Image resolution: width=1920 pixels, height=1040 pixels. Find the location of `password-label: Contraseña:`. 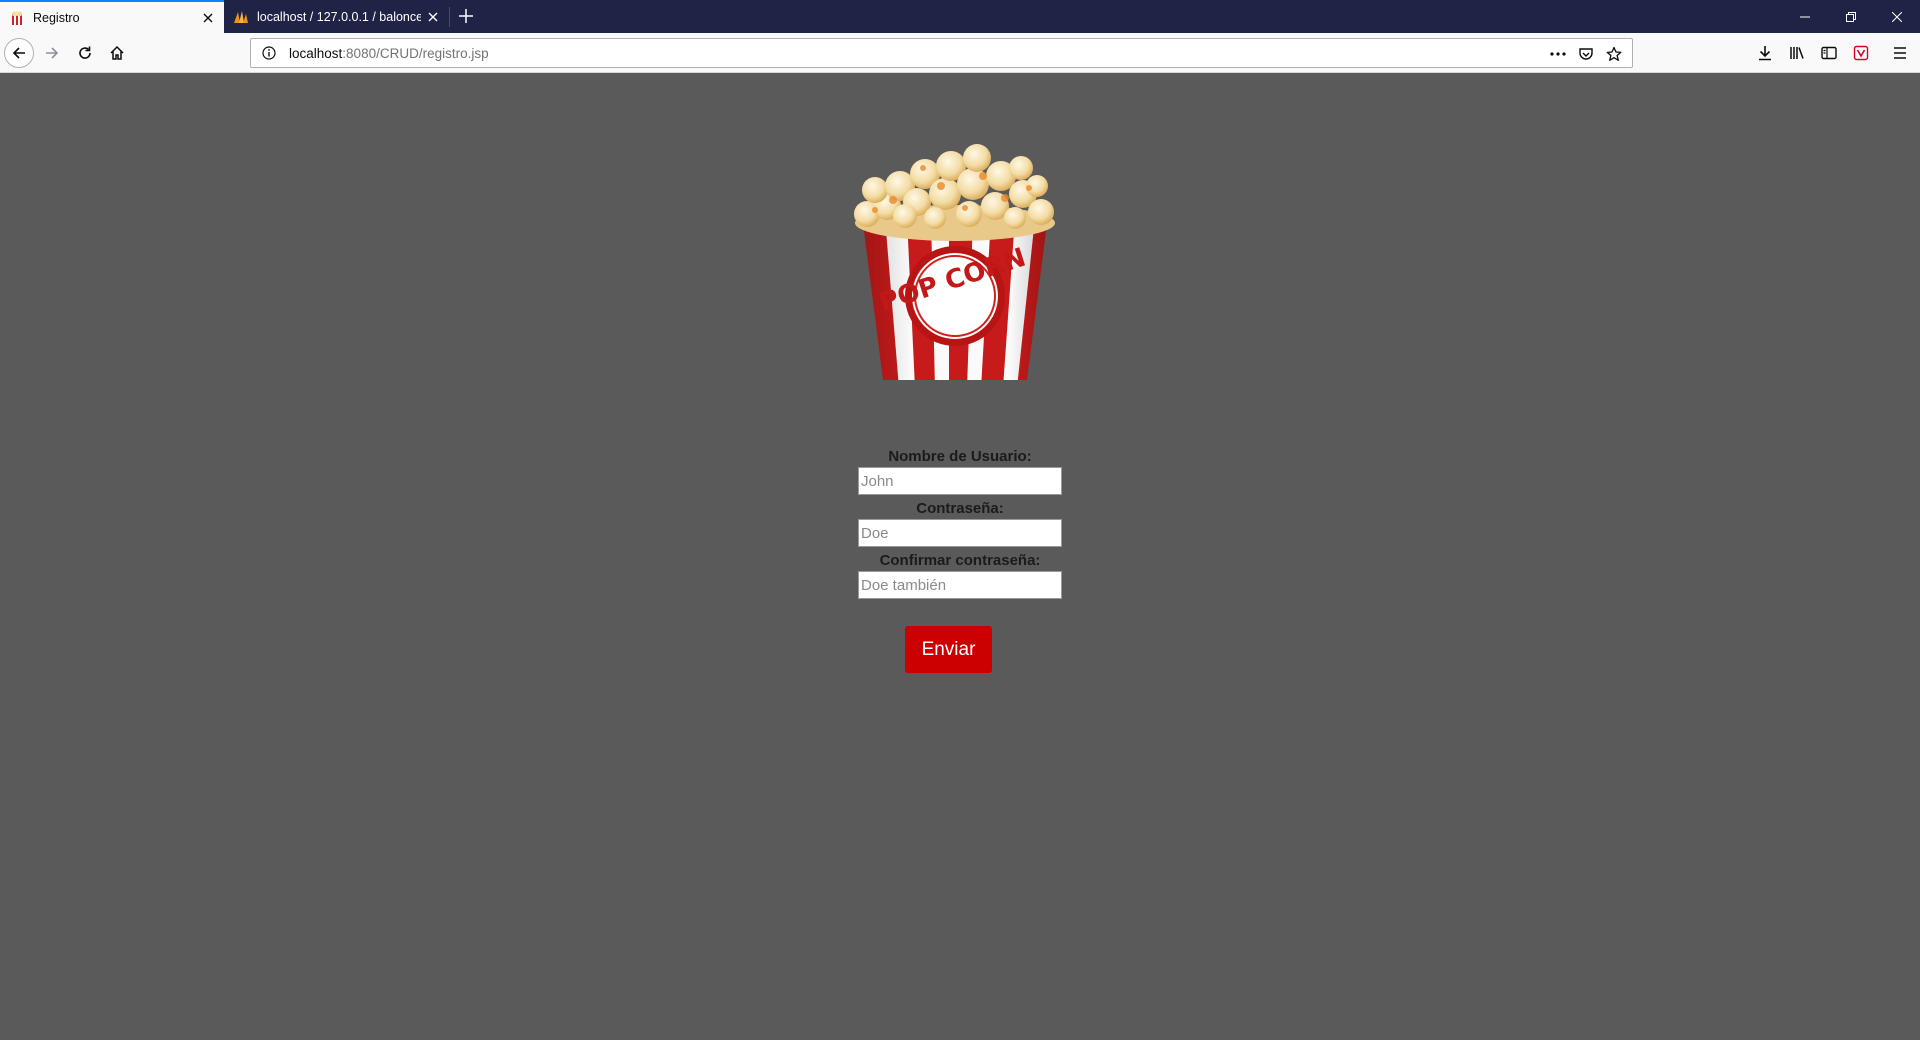

password-label: Contraseña: is located at coordinates (960, 508).